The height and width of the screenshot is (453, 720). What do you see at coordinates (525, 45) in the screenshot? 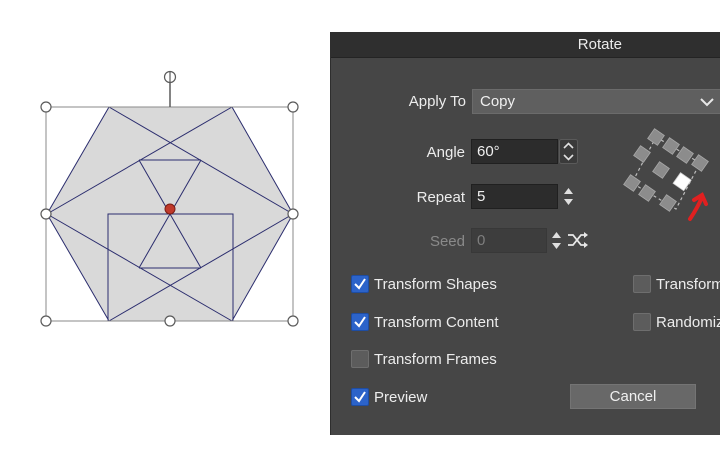
I see `dialog-titlebar: Rotate` at bounding box center [525, 45].